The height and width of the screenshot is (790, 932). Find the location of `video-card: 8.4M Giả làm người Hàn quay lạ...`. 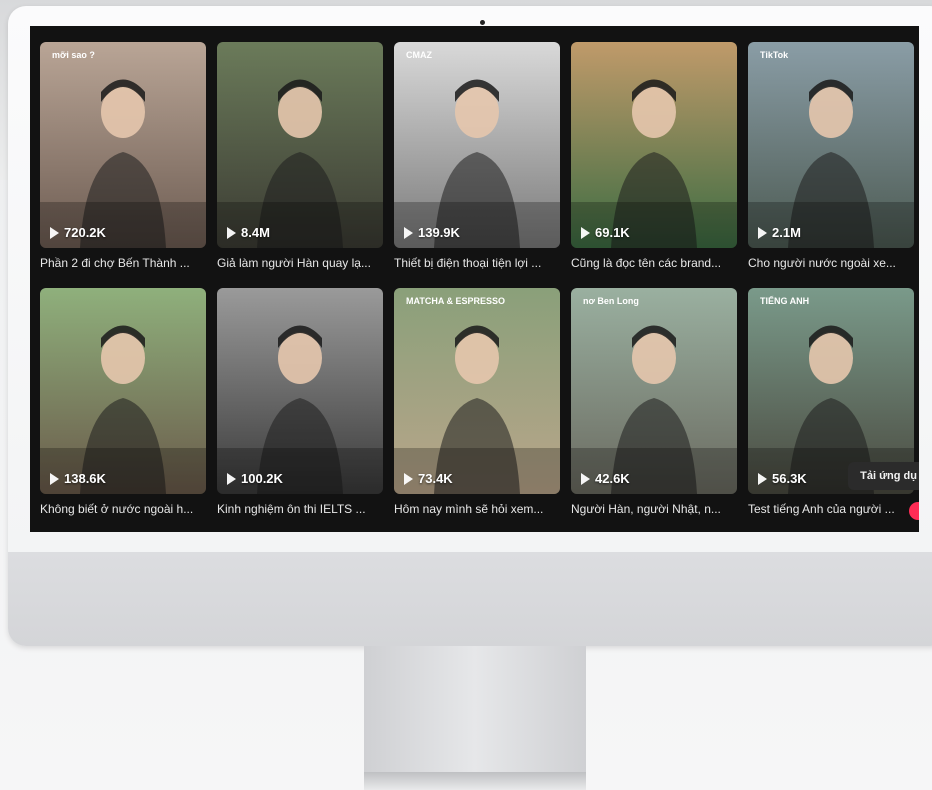

video-card: 8.4M Giả làm người Hàn quay lạ... is located at coordinates (300, 156).